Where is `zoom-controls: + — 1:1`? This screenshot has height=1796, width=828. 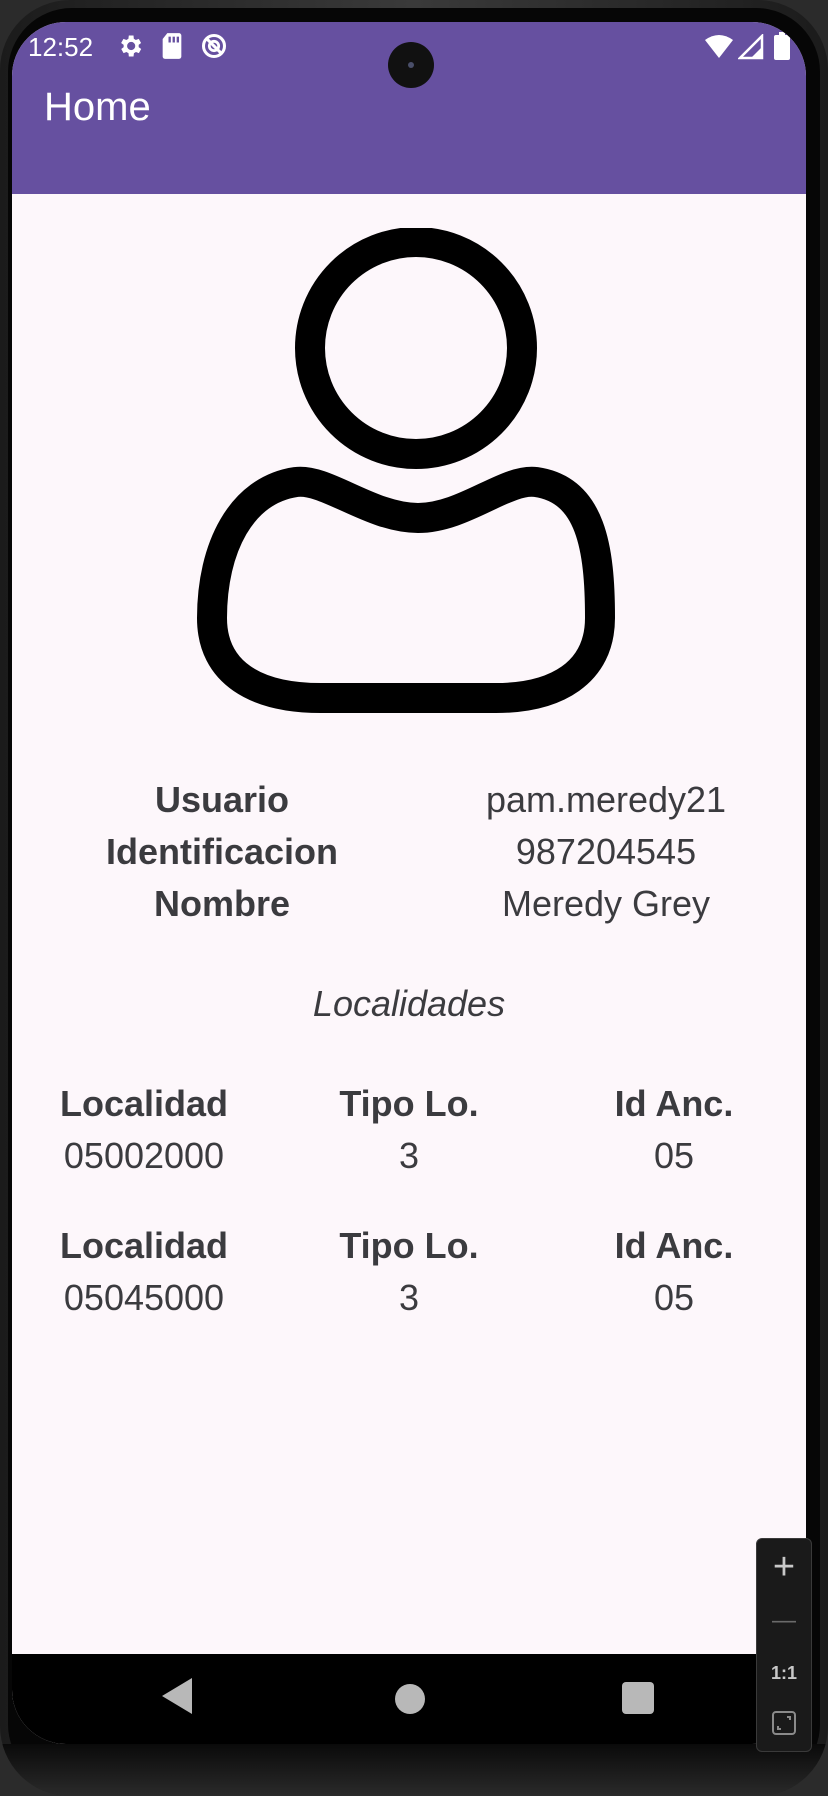 zoom-controls: + — 1:1 is located at coordinates (784, 1645).